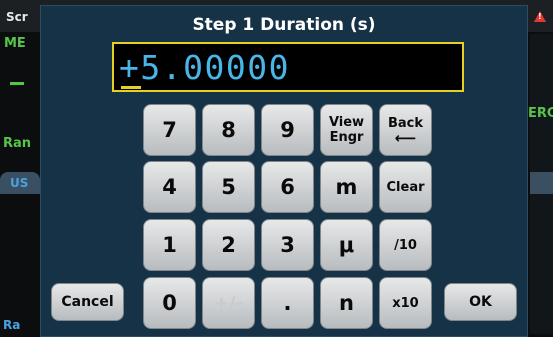 This screenshot has width=553, height=337. What do you see at coordinates (228, 130) in the screenshot?
I see `key-8: 8` at bounding box center [228, 130].